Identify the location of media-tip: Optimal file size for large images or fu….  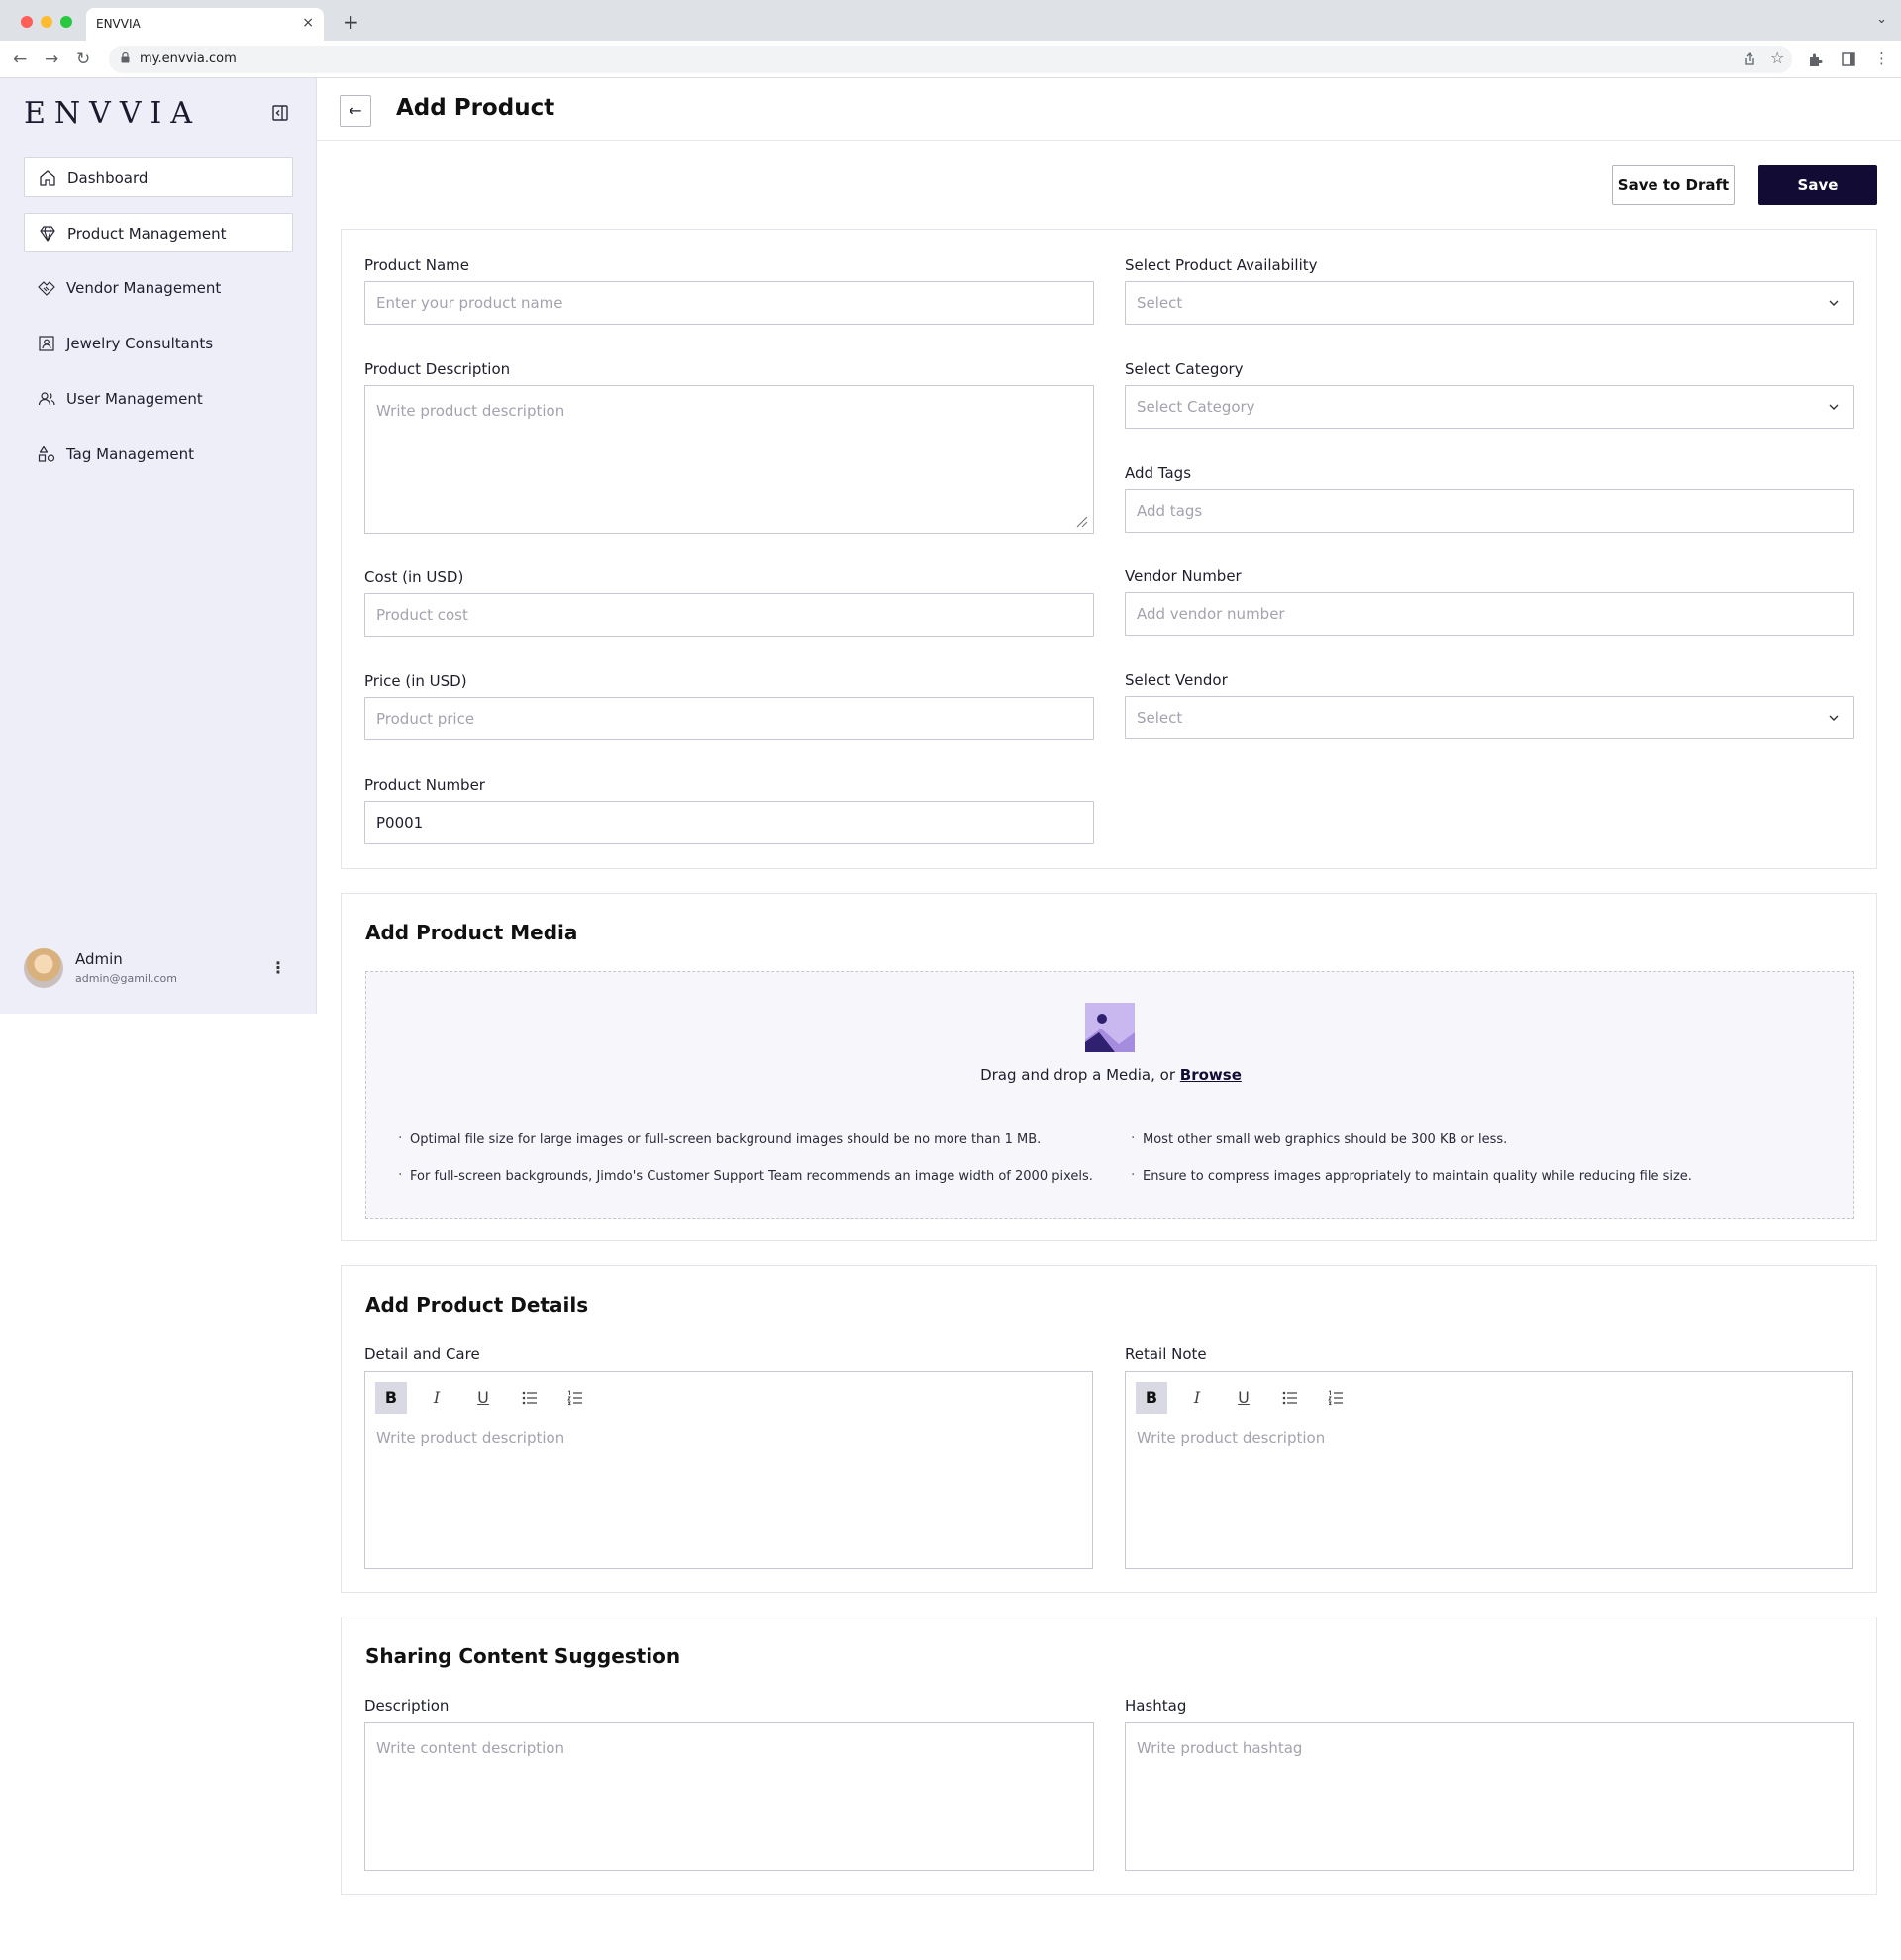
(719, 1138).